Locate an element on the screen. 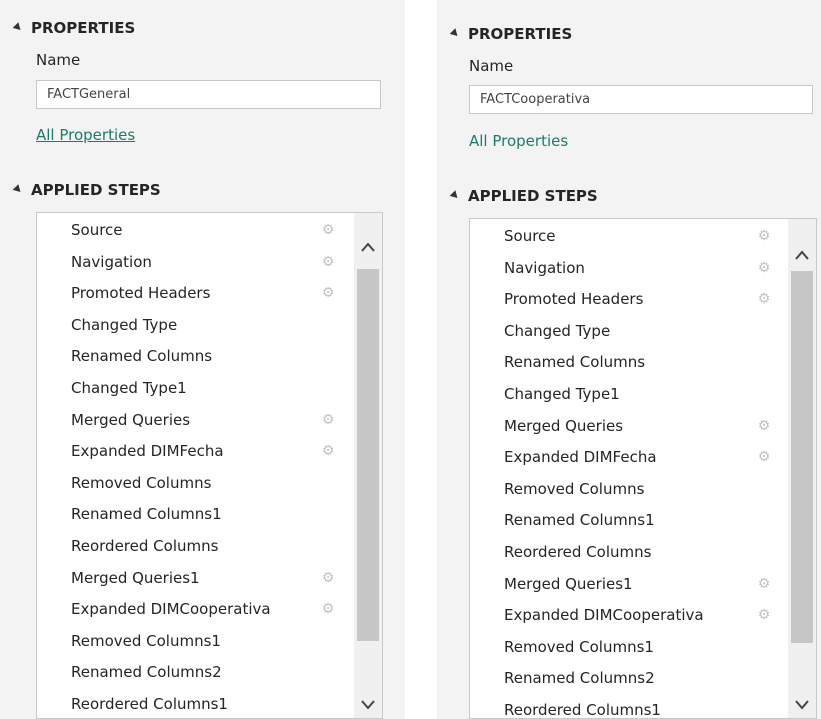 Image resolution: width=821 pixels, height=719 pixels. applied-step-label: Source is located at coordinates (530, 236).